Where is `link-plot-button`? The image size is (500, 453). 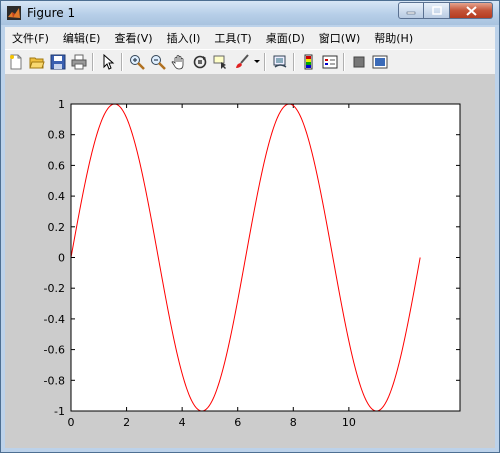 link-plot-button is located at coordinates (280, 62).